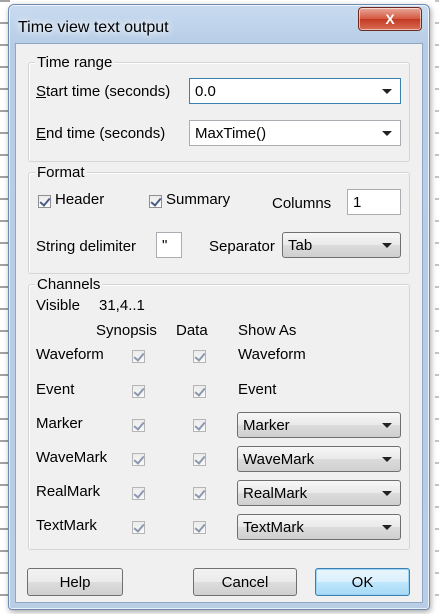 Image resolution: width=439 pixels, height=614 pixels. What do you see at coordinates (319, 425) in the screenshot?
I see `show-as-dropdown: Marker` at bounding box center [319, 425].